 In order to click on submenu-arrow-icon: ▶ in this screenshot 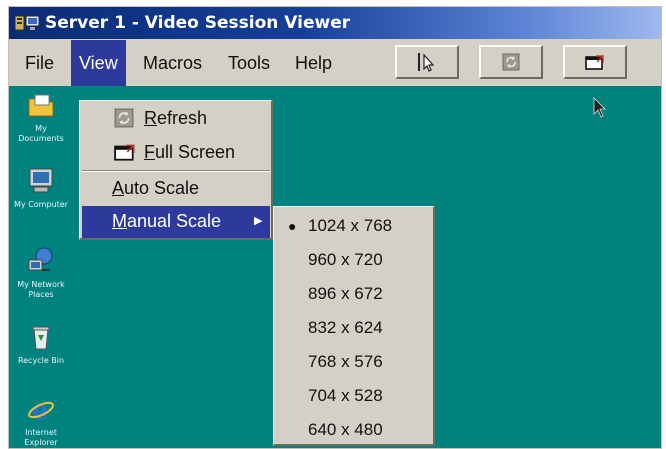, I will do `click(258, 221)`.